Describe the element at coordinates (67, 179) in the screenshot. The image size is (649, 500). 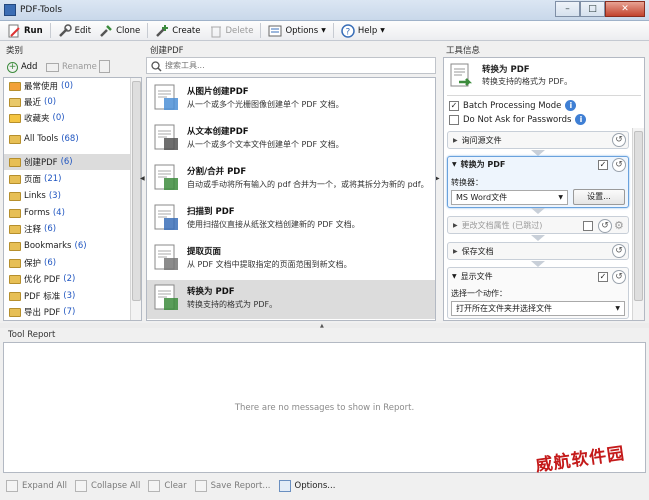
I see `category-item: 页面 (21)` at that location.